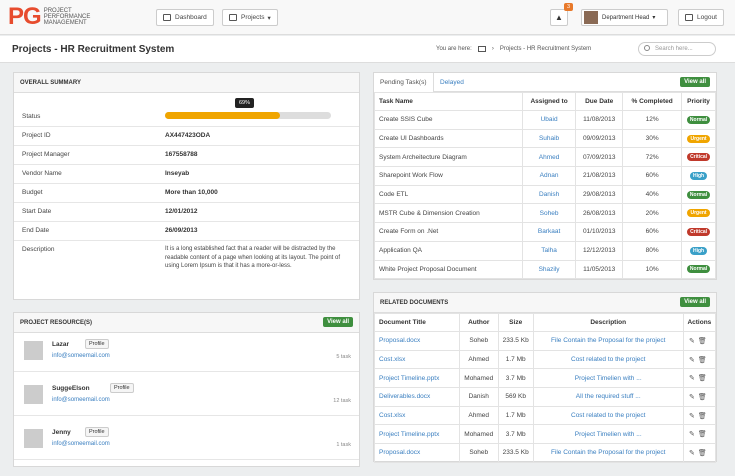  Describe the element at coordinates (652, 101) in the screenshot. I see `column-header: % Completed` at that location.